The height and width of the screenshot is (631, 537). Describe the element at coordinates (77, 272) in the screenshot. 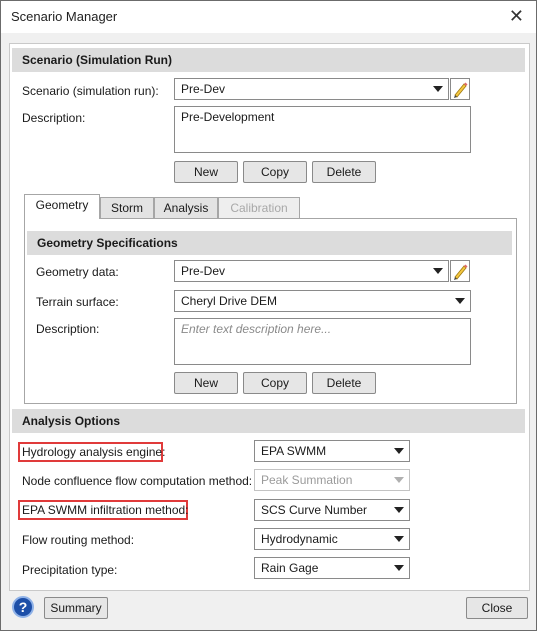

I see `geometry-data-label: Geometry data:` at that location.